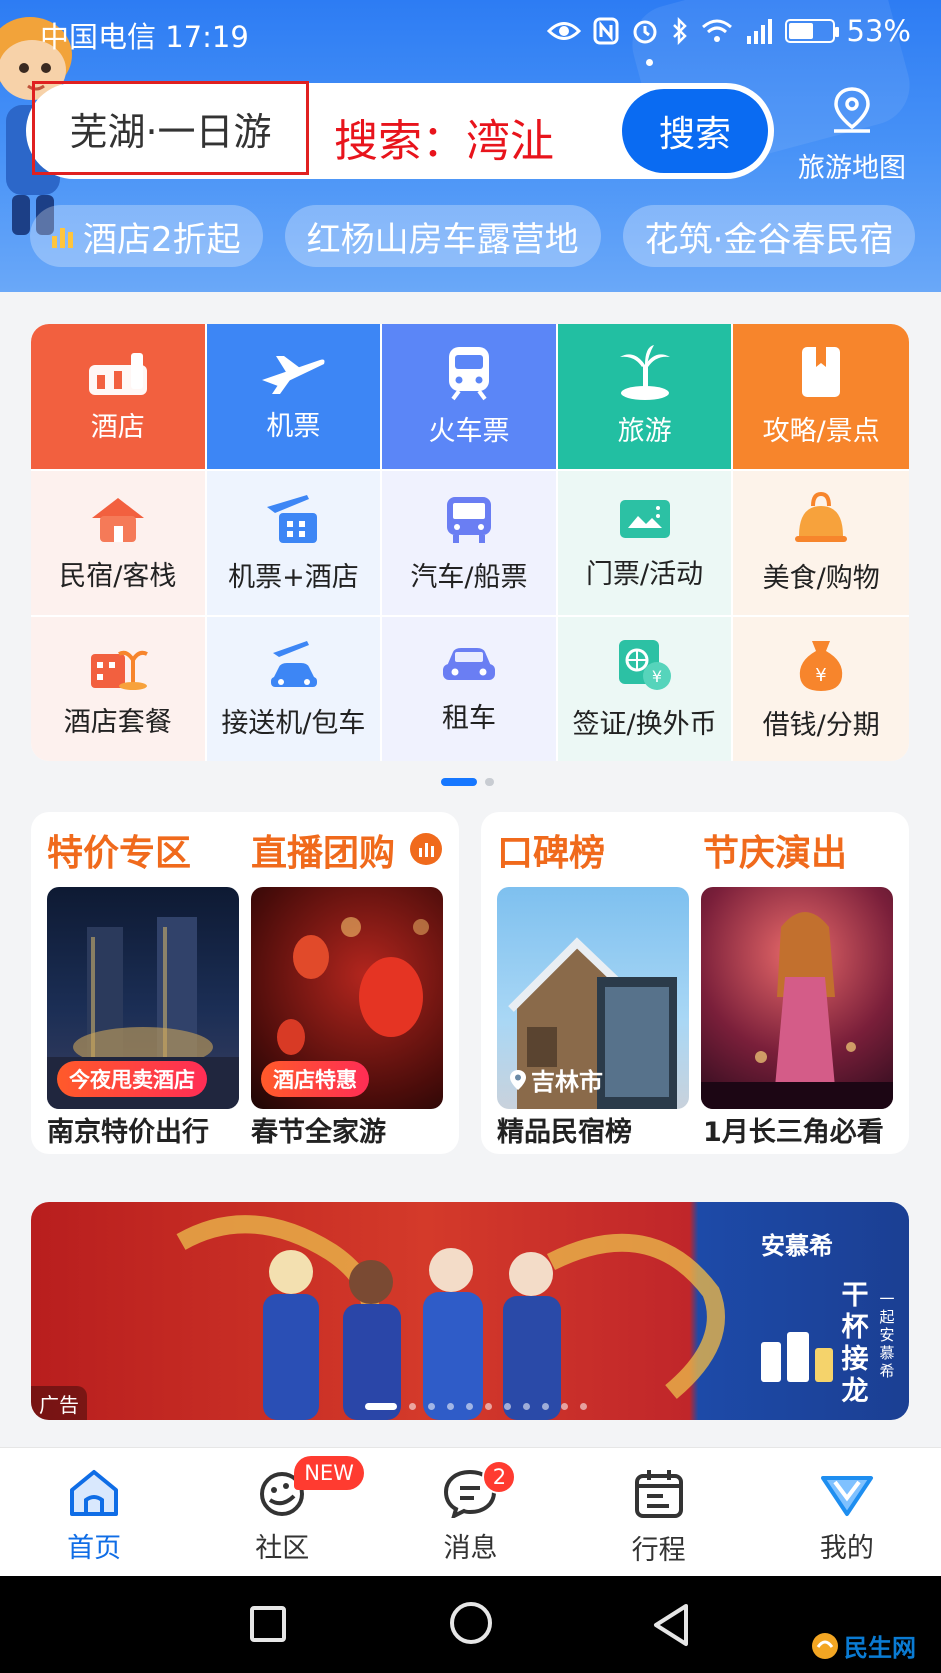 The height and width of the screenshot is (1673, 941). What do you see at coordinates (852, 135) in the screenshot?
I see `travel-map-button: 旅游地图` at bounding box center [852, 135].